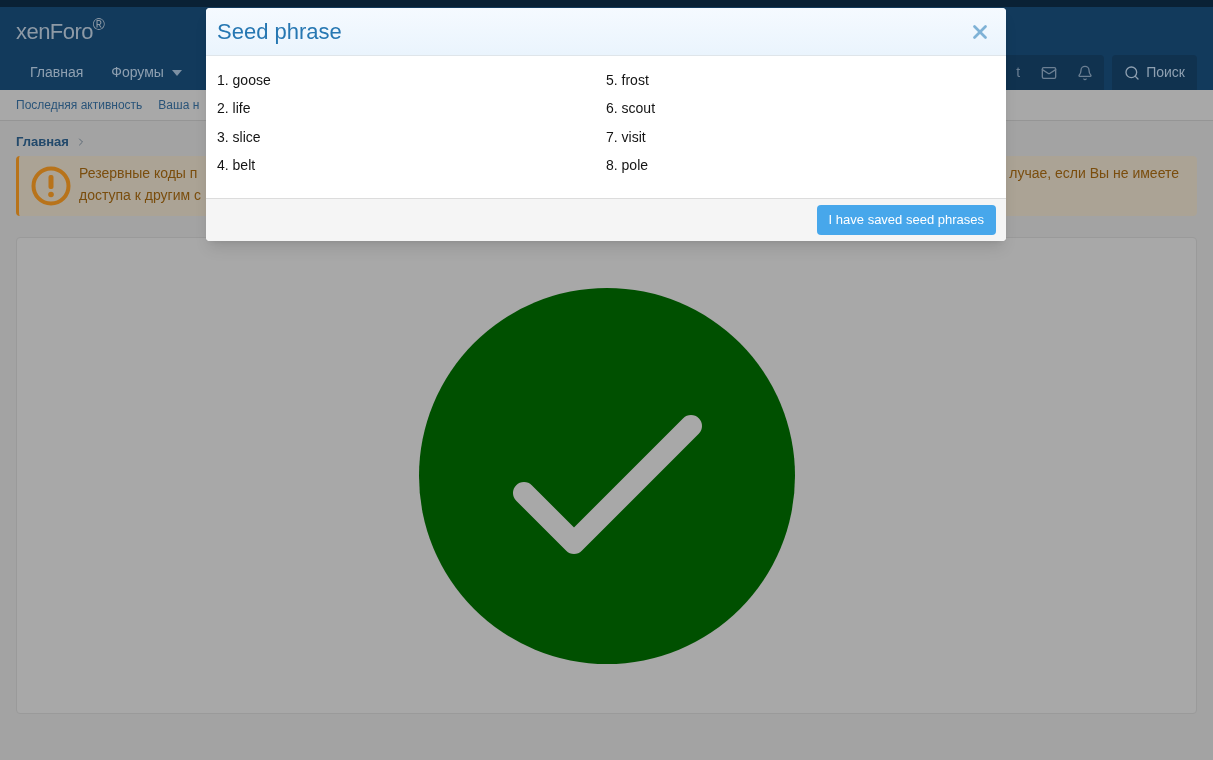 Image resolution: width=1213 pixels, height=760 pixels. Describe the element at coordinates (57, 72) in the screenshot. I see `nav-tab: Главная` at that location.